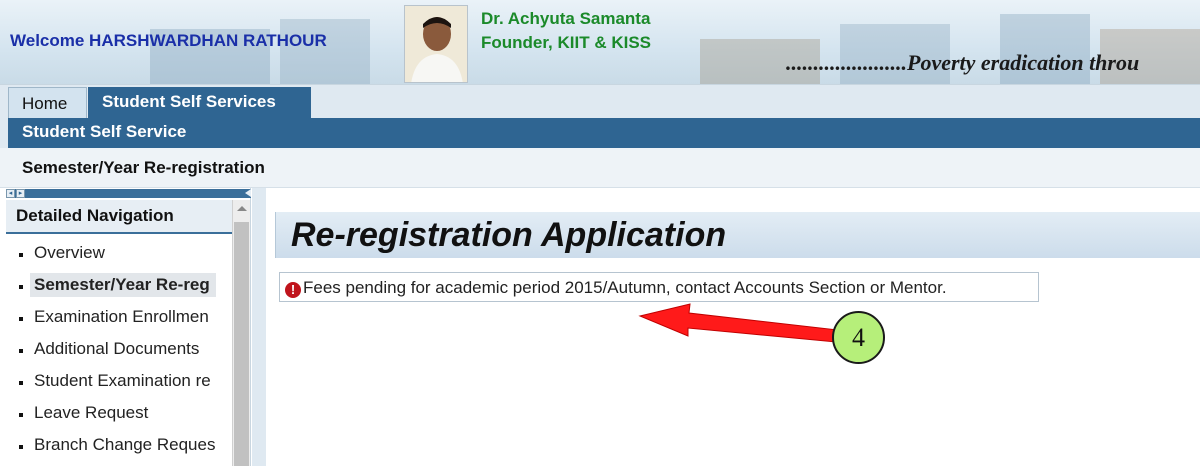 Image resolution: width=1200 pixels, height=466 pixels. What do you see at coordinates (20, 193) in the screenshot?
I see `panel-right-arrow-icon: ▸` at bounding box center [20, 193].